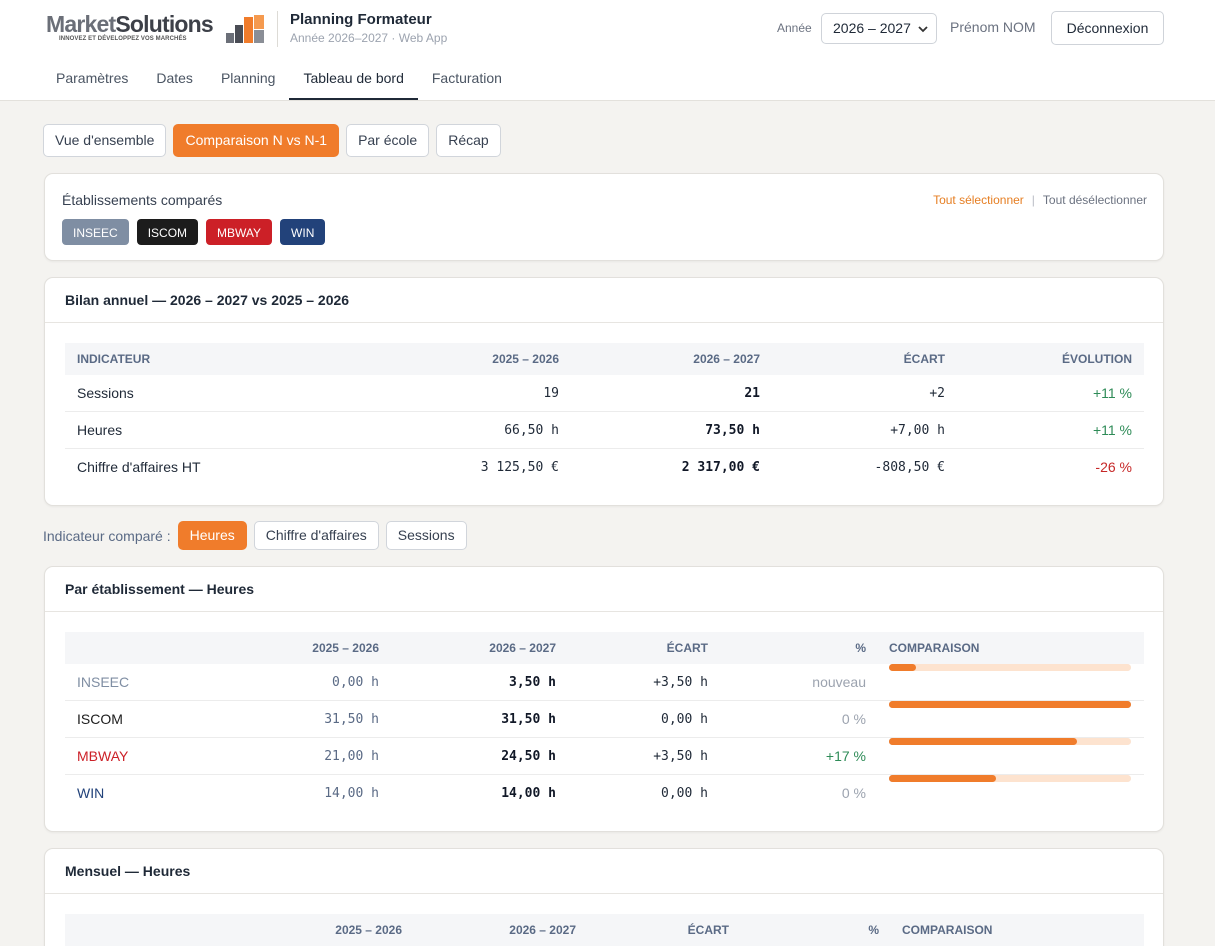 Image resolution: width=1215 pixels, height=946 pixels. I want to click on nav-tableau-de-bord: Tableau de bord, so click(354, 78).